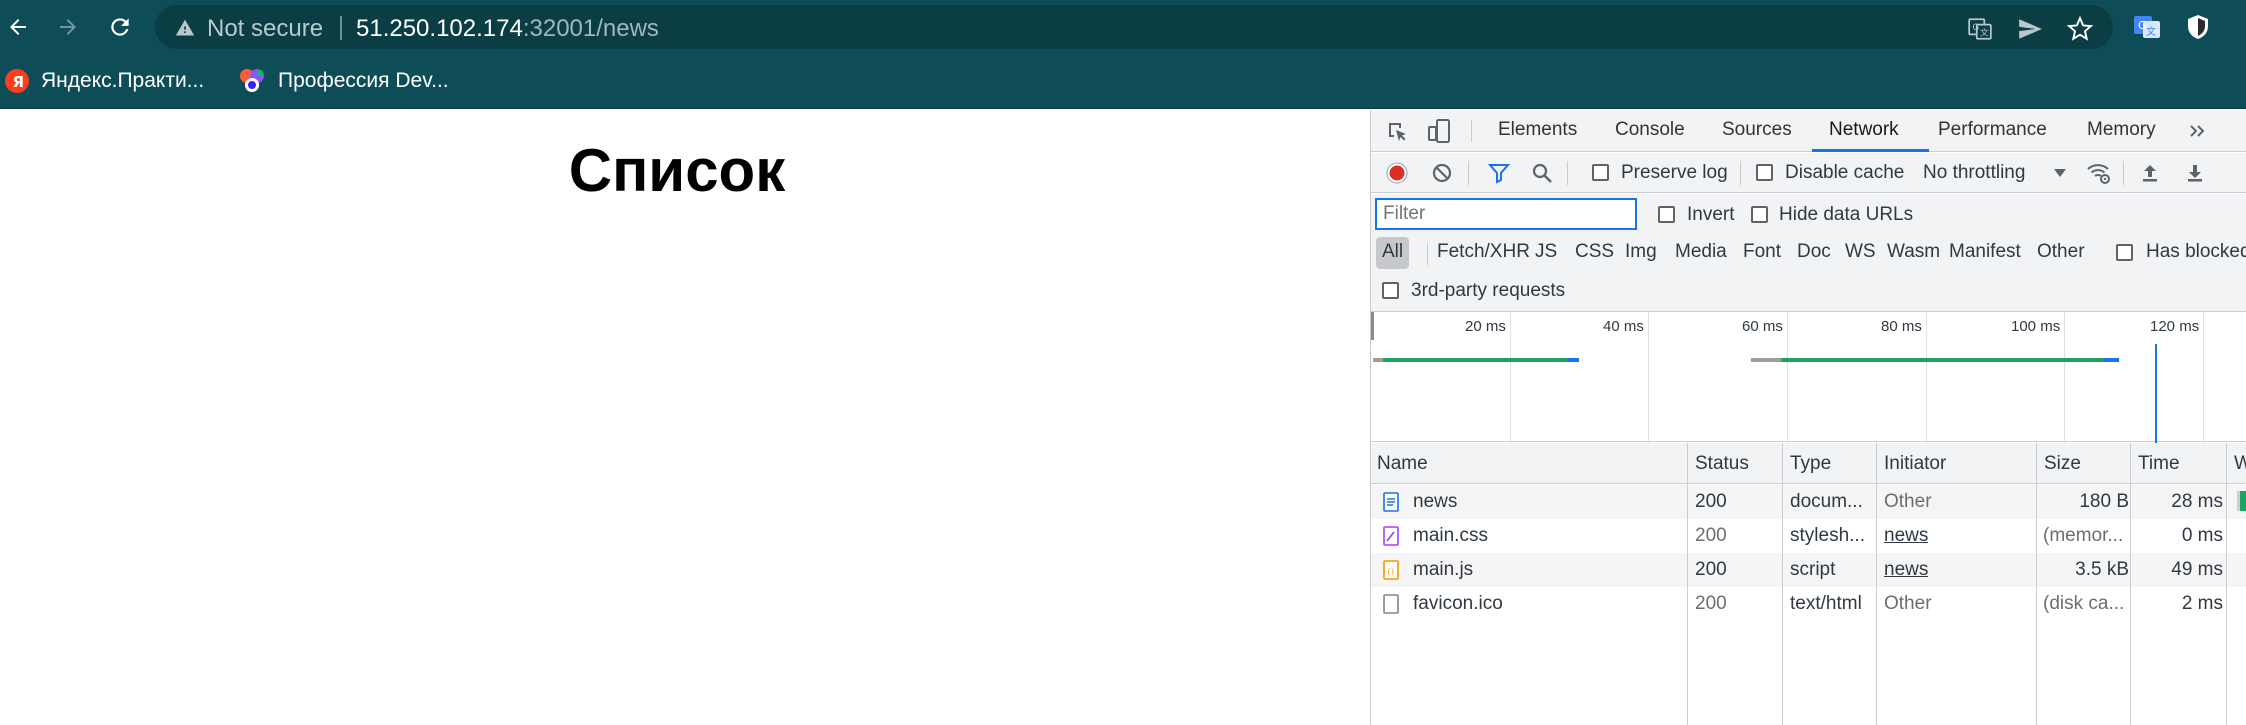 The height and width of the screenshot is (725, 2246). What do you see at coordinates (507, 29) in the screenshot?
I see `url-text: 51.250.102.174:32001/news` at bounding box center [507, 29].